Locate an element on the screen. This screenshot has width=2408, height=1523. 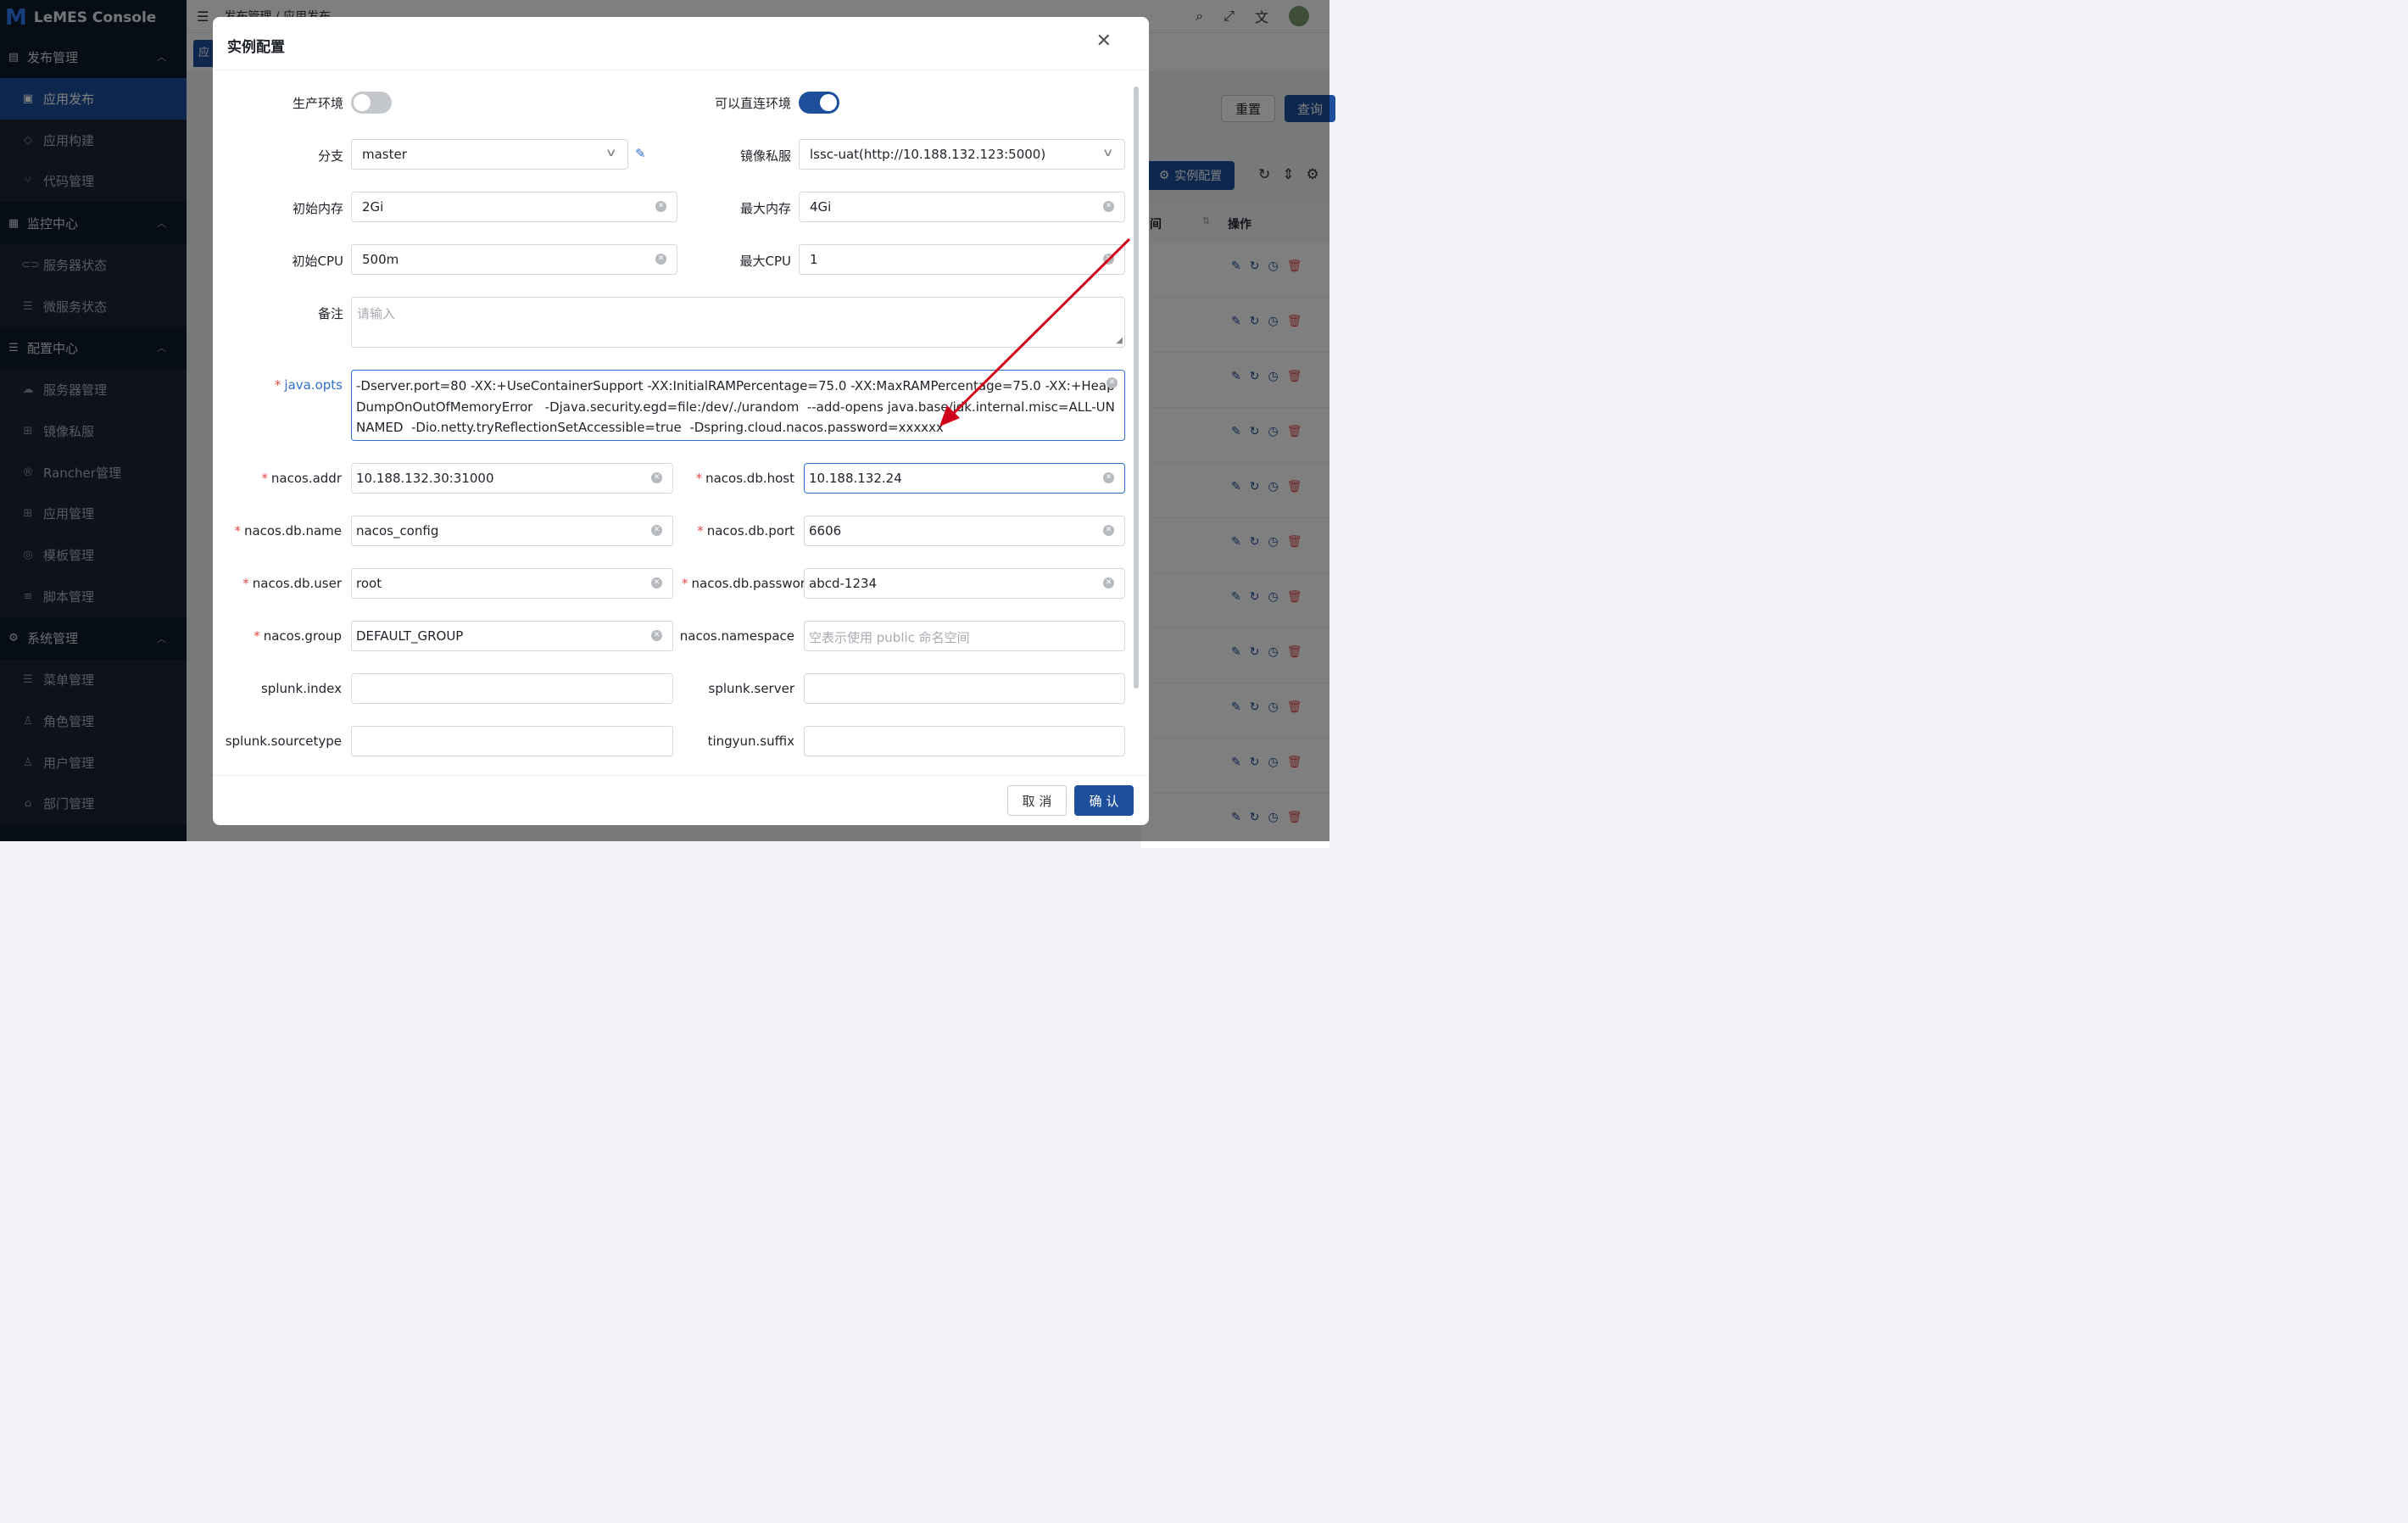
nacos-db-host-label-text: nacos.db.host is located at coordinates (749, 478).